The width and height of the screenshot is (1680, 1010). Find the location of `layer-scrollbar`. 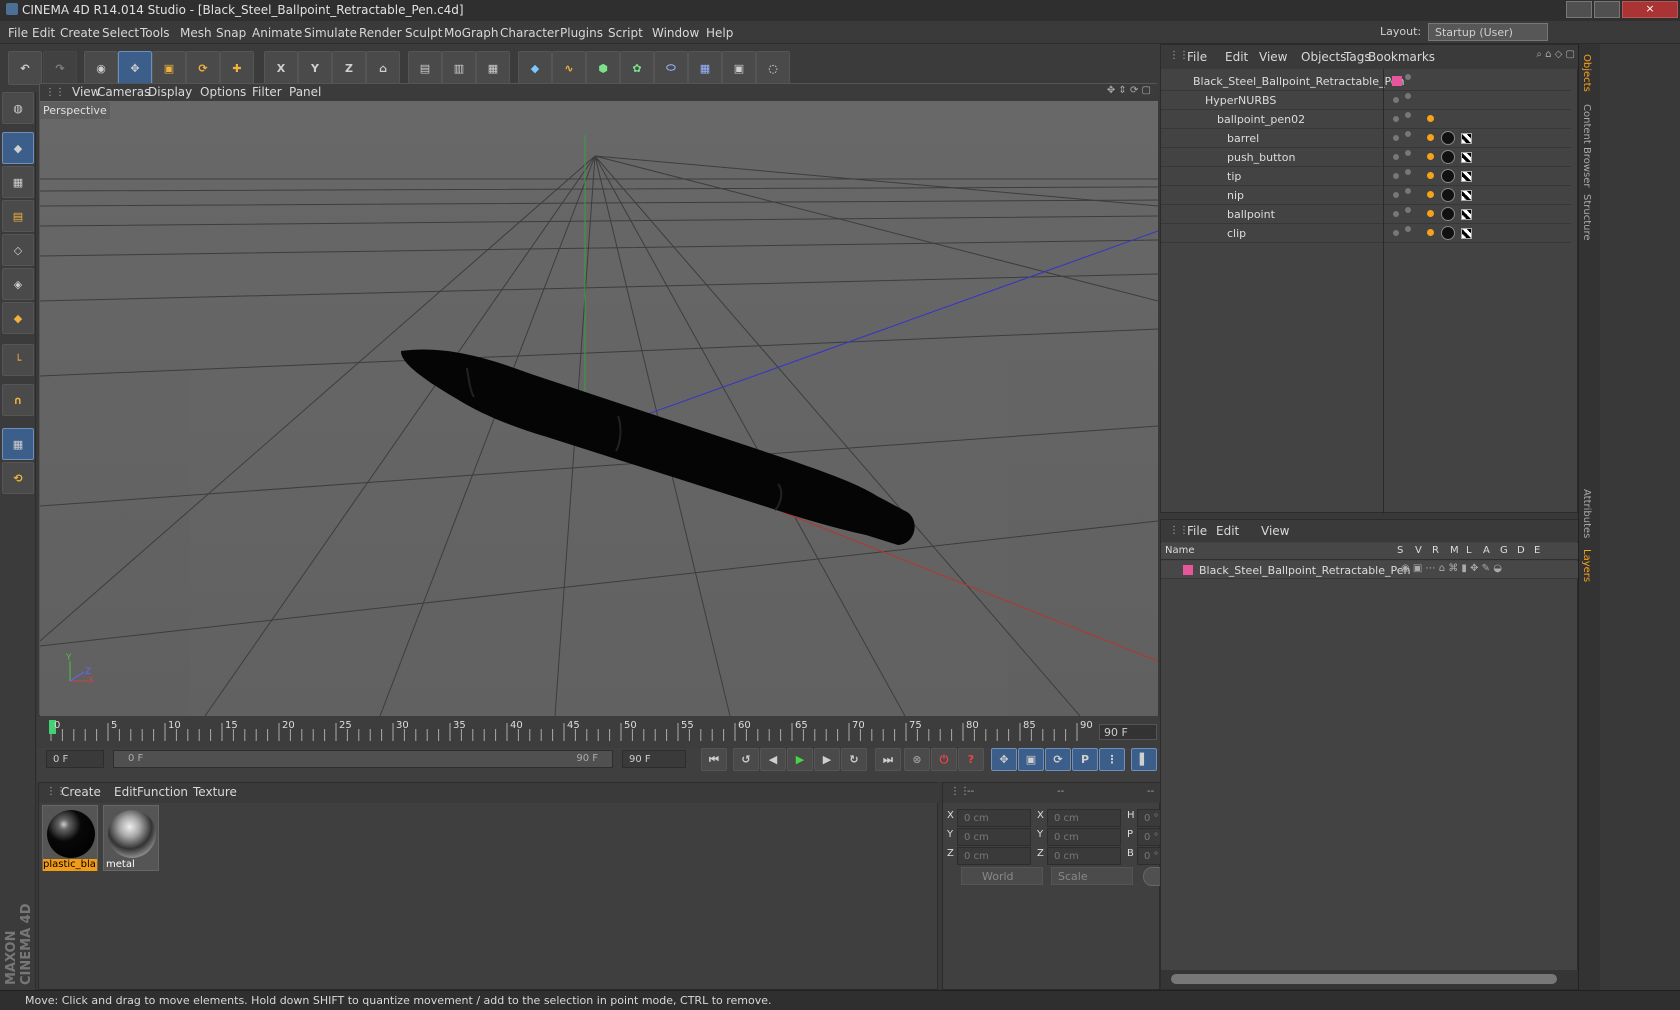

layer-scrollbar is located at coordinates (1370, 979).